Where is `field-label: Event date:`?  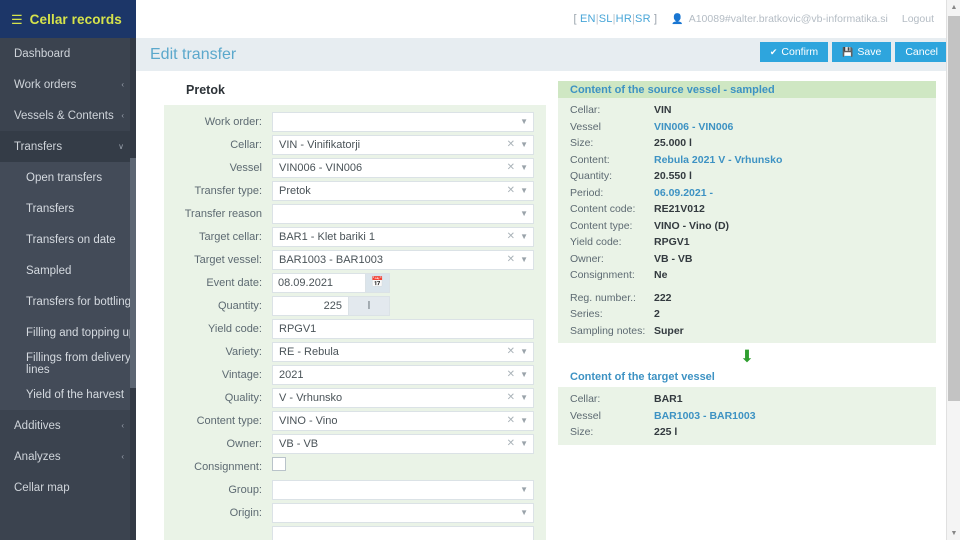
field-label: Event date: is located at coordinates (234, 282).